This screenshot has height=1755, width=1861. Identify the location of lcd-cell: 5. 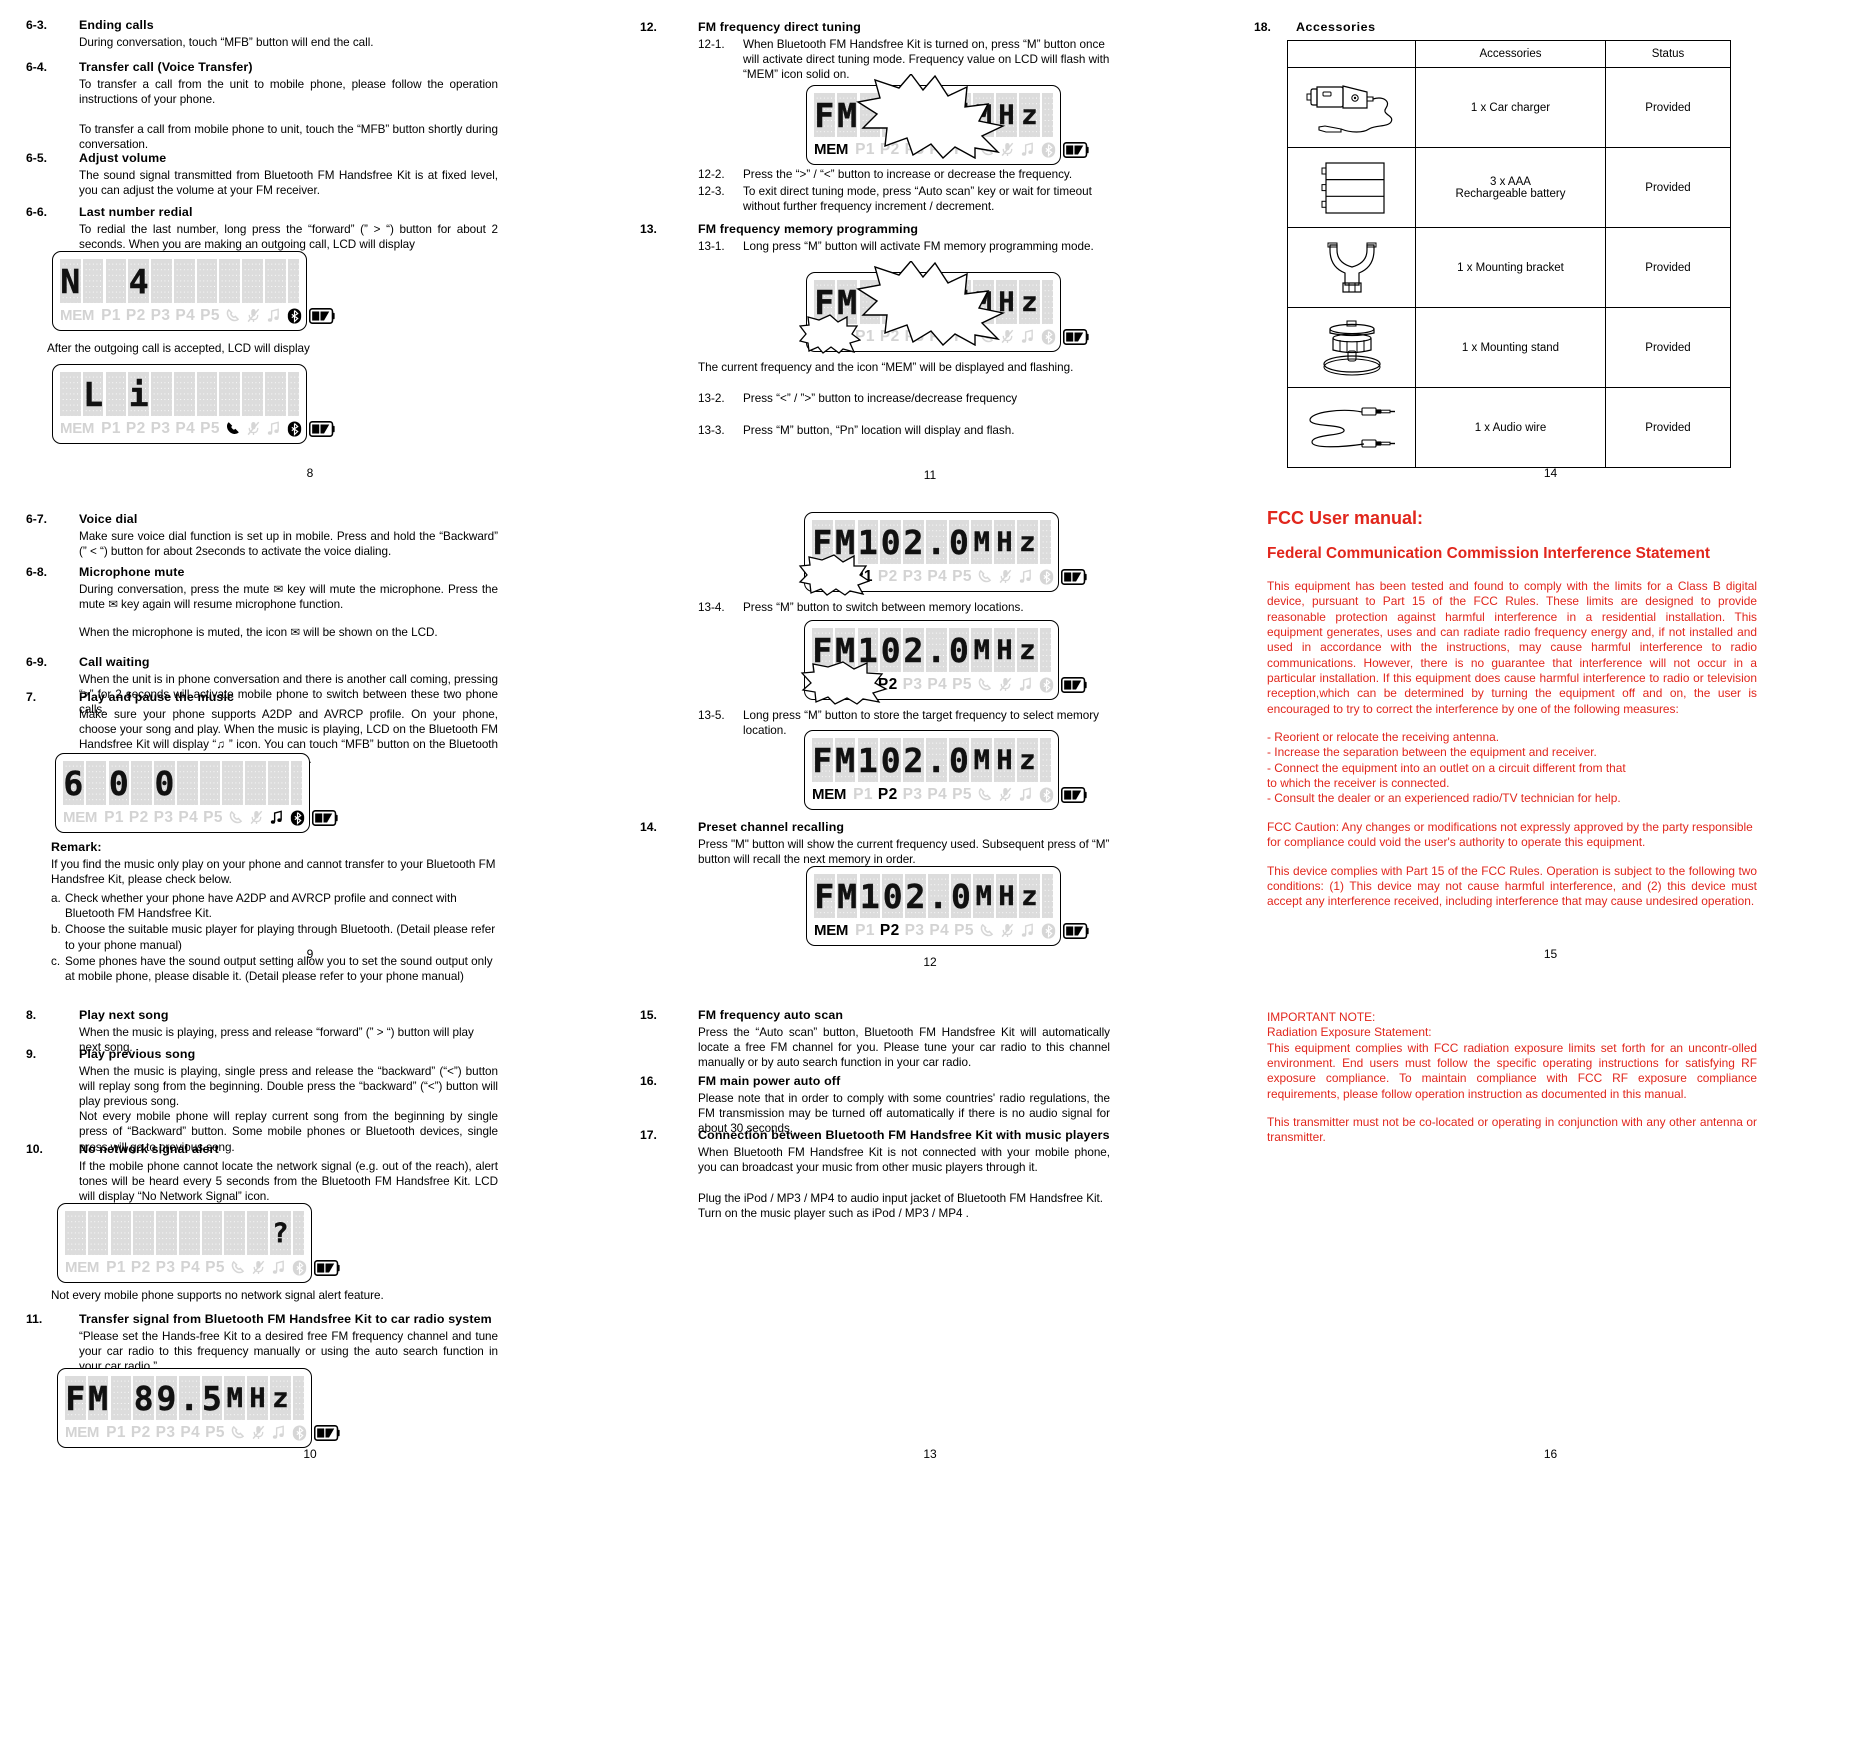
(212, 1398).